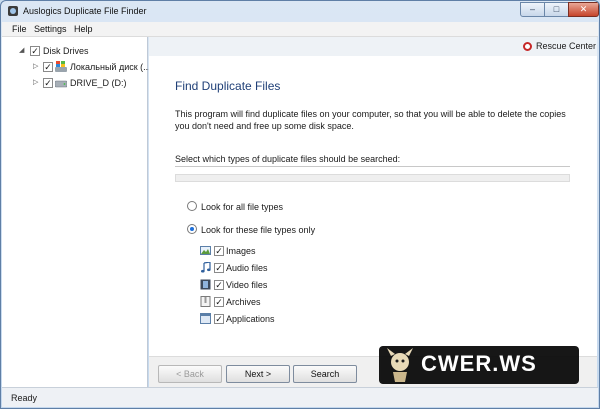  I want to click on minimize-button: –, so click(532, 9).